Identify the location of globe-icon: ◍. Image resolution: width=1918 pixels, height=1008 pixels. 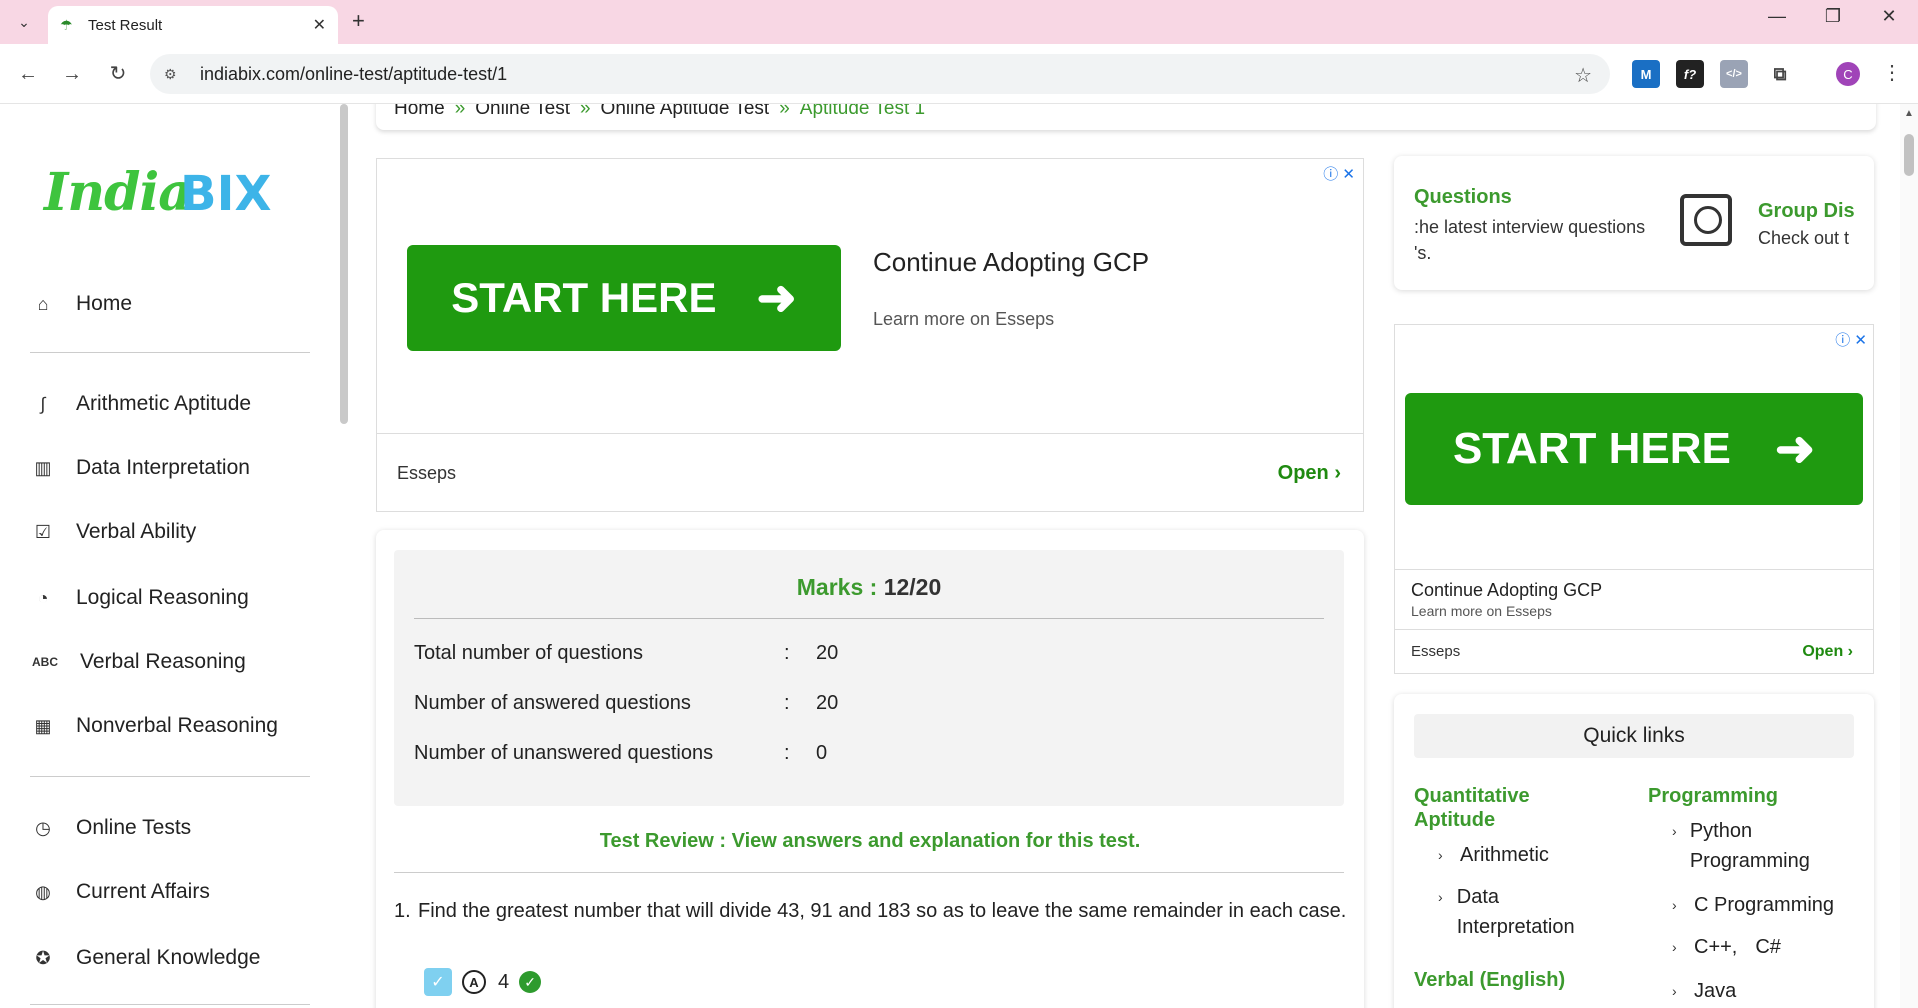
(43, 891).